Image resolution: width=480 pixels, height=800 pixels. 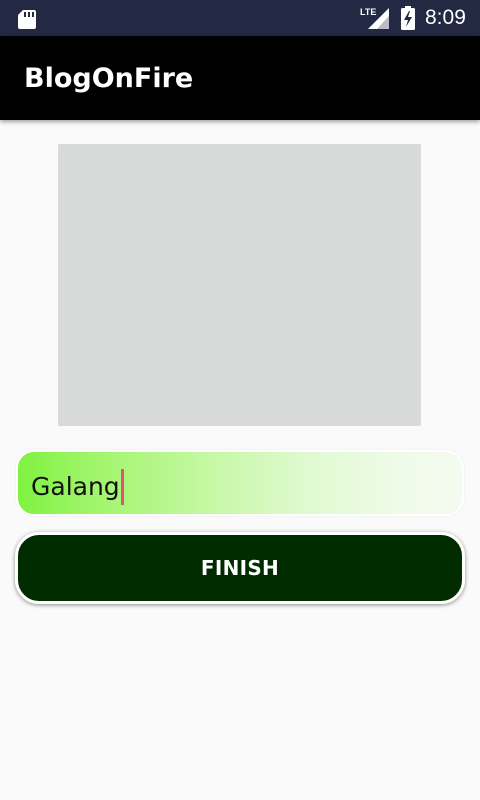 I want to click on battery-charging-icon, so click(x=408, y=18).